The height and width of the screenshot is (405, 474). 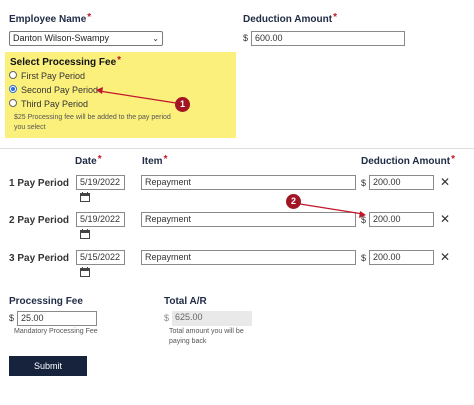 I want to click on annotation-marker-2: 2, so click(x=293, y=201).